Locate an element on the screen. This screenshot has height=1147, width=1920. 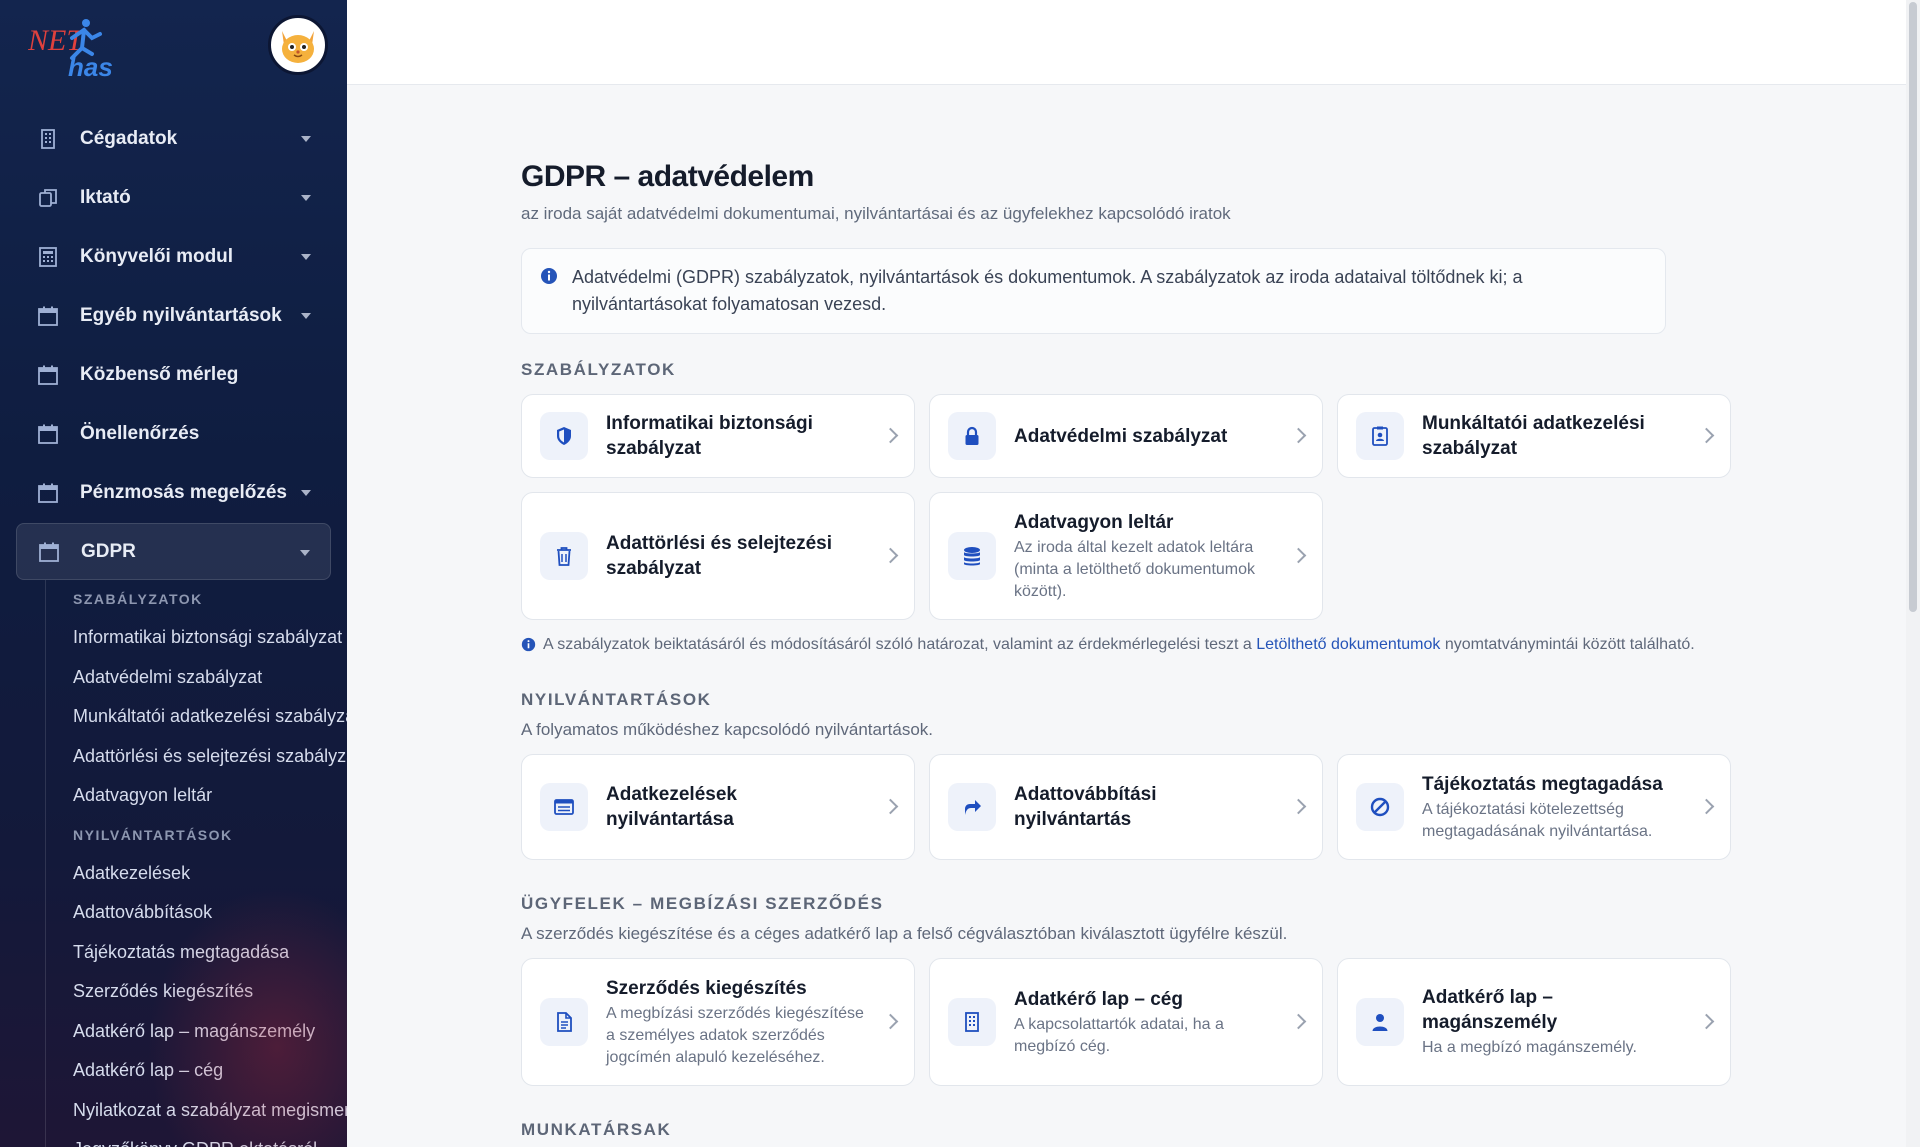
sidebar-item-önellenőrzés: Önellenőrzés is located at coordinates (173, 433).